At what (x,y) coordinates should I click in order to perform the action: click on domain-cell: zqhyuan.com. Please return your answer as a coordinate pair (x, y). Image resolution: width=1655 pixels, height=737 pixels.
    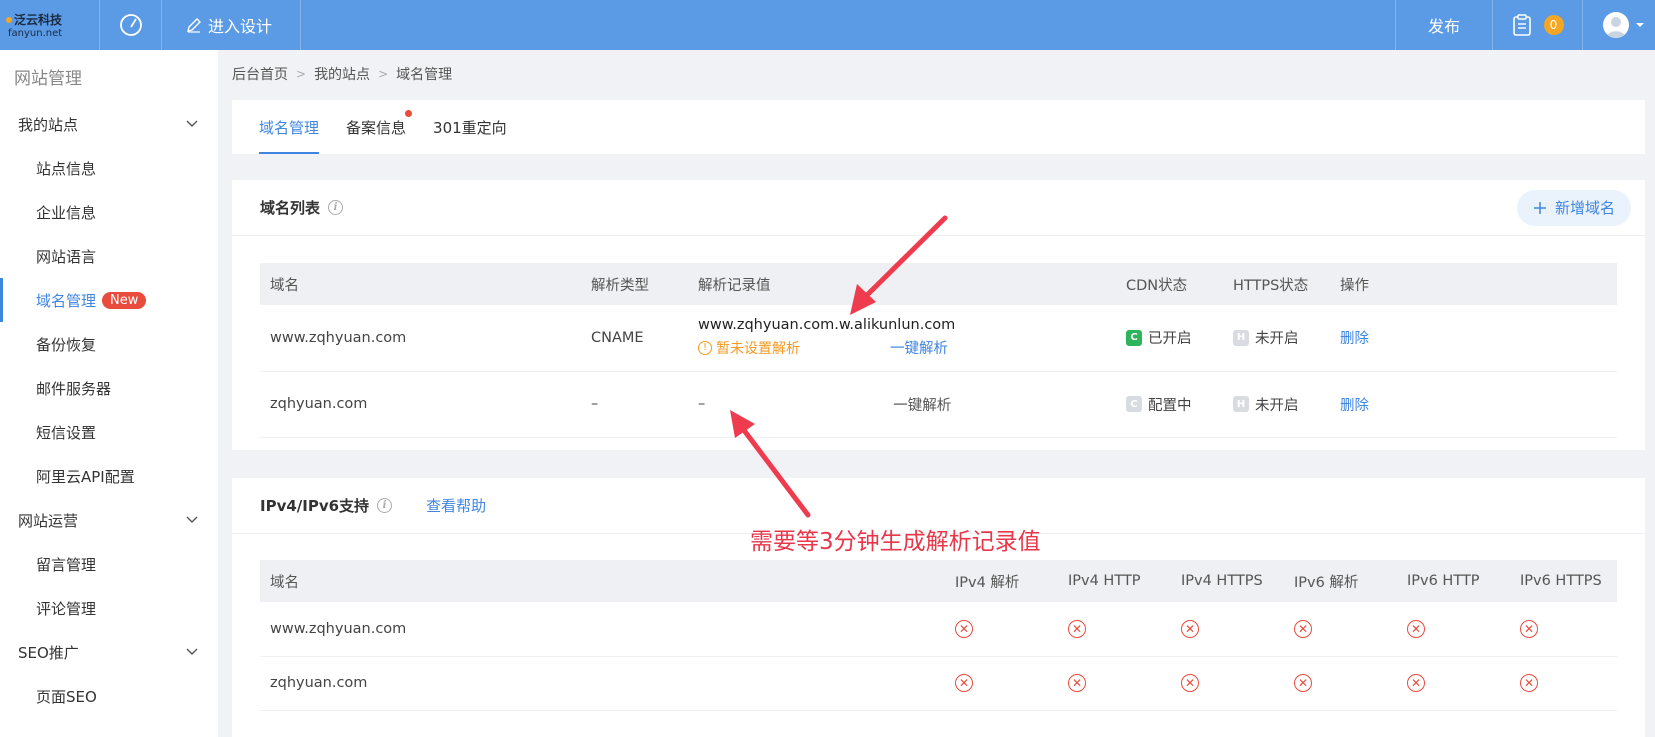
    Looking at the image, I should click on (602, 683).